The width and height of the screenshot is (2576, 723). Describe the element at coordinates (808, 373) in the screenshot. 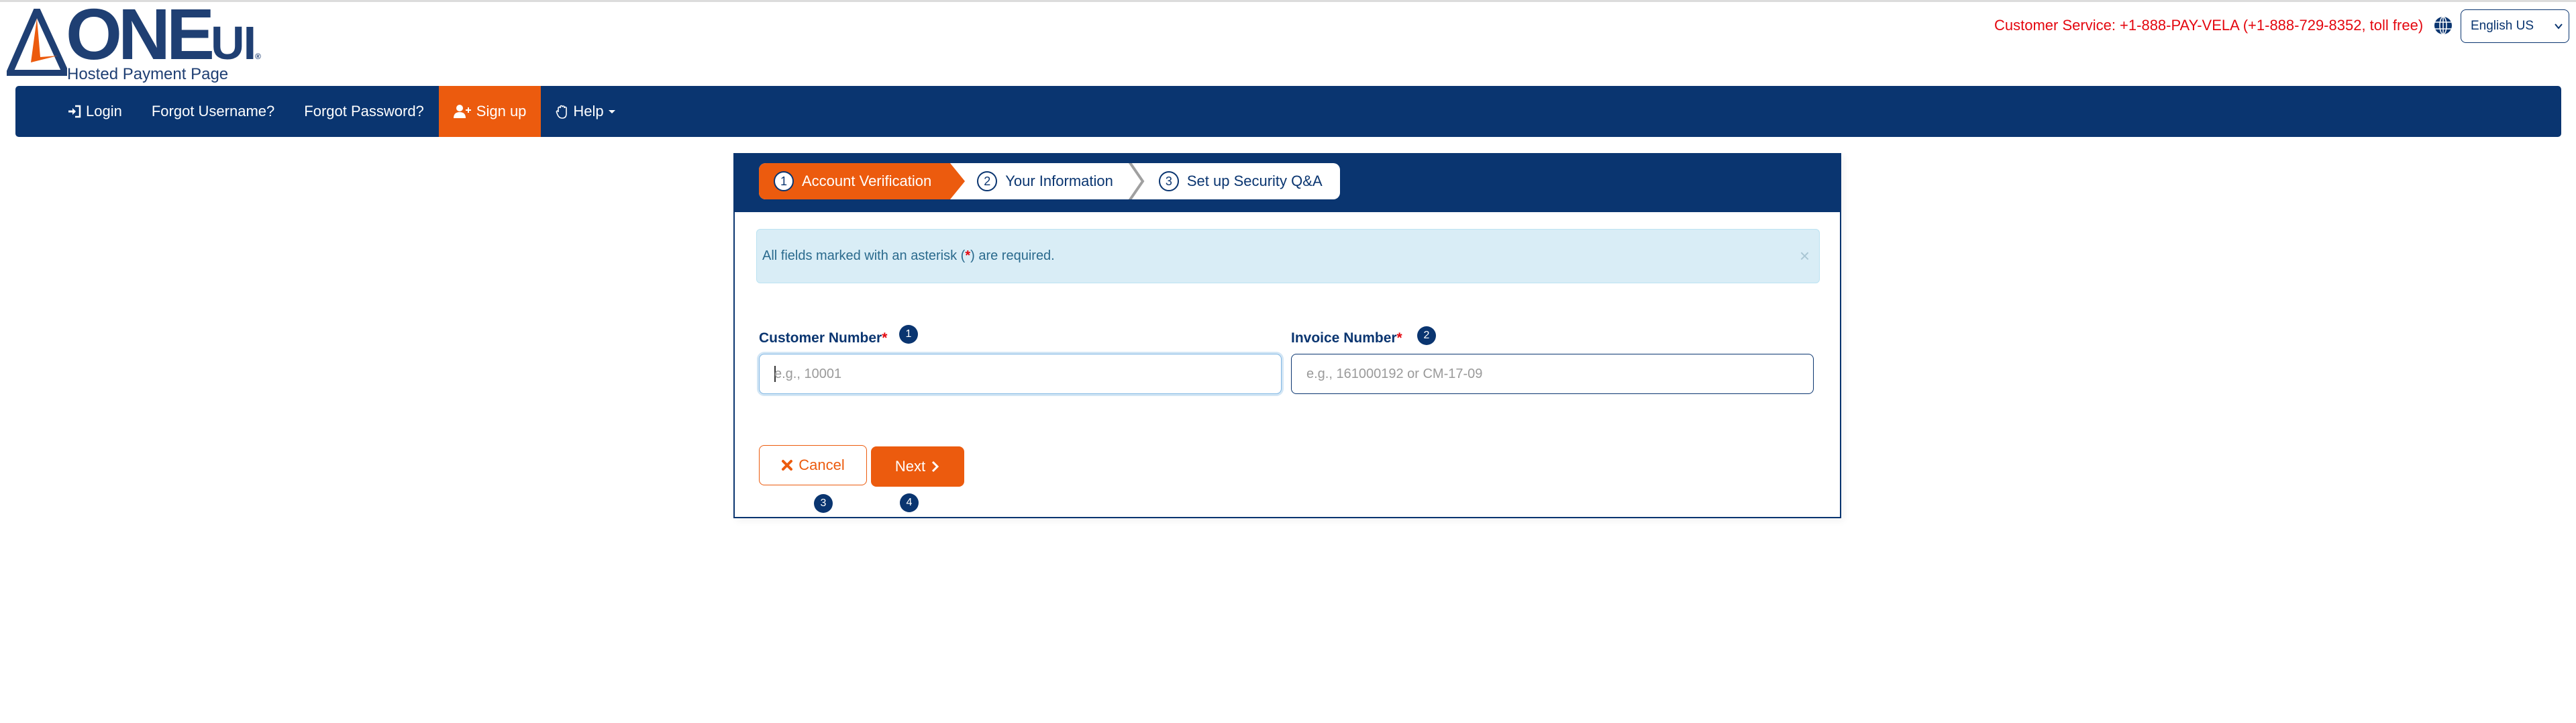

I see `customer-number-placeholder: e.g., 10001` at that location.